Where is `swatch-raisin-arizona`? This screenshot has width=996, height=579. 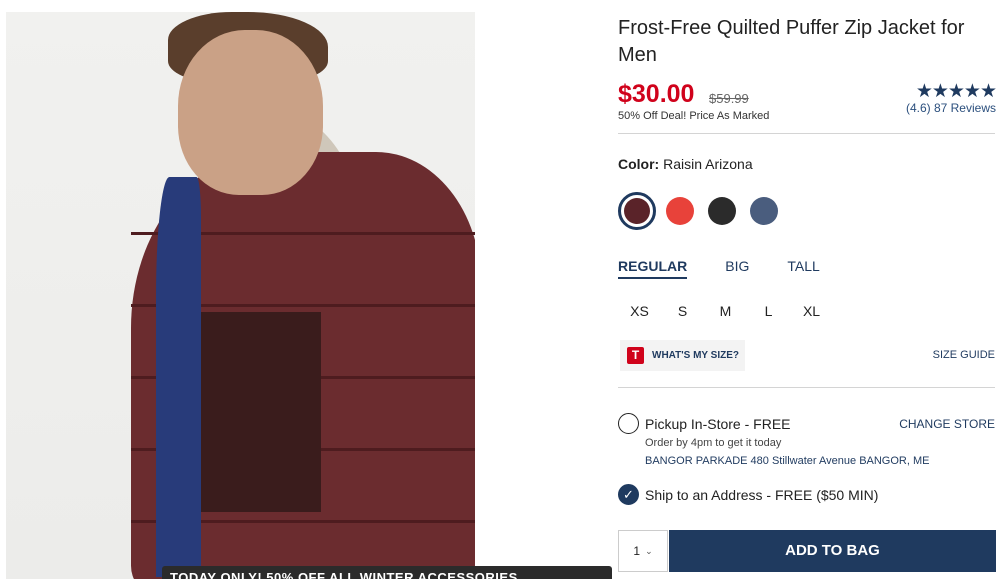
swatch-raisin-arizona is located at coordinates (637, 211).